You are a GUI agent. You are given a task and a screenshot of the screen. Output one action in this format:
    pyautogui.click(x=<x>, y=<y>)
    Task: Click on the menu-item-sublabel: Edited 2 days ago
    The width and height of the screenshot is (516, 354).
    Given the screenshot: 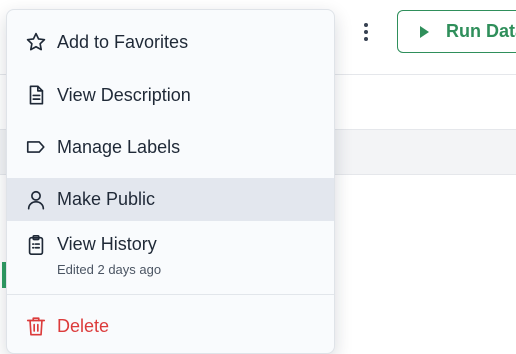 What is the action you would take?
    pyautogui.click(x=109, y=269)
    